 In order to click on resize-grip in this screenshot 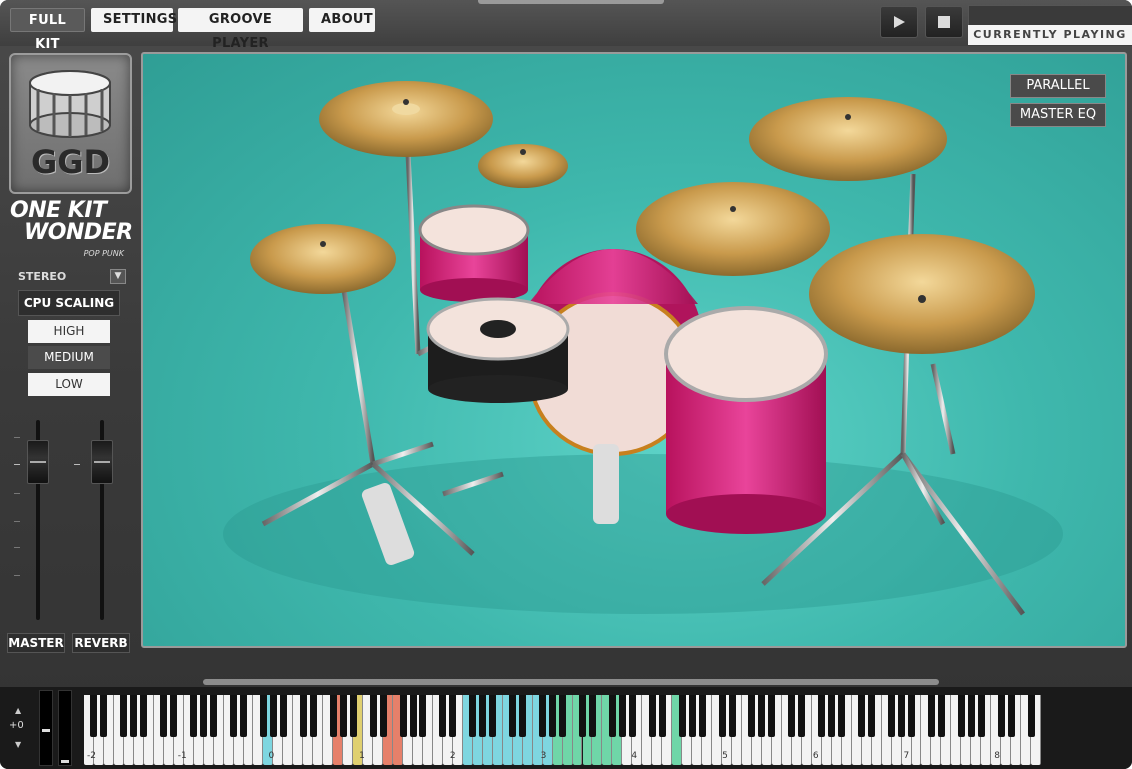, I will do `click(571, 2)`.